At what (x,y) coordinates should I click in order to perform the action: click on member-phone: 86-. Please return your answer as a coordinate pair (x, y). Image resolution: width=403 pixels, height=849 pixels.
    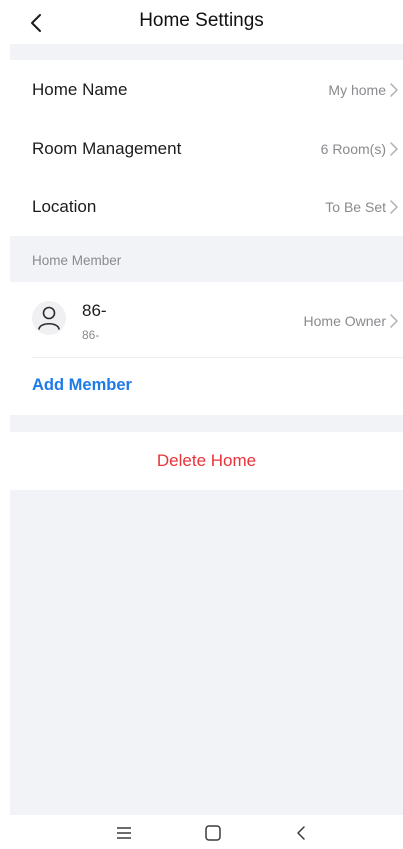
    Looking at the image, I should click on (91, 335).